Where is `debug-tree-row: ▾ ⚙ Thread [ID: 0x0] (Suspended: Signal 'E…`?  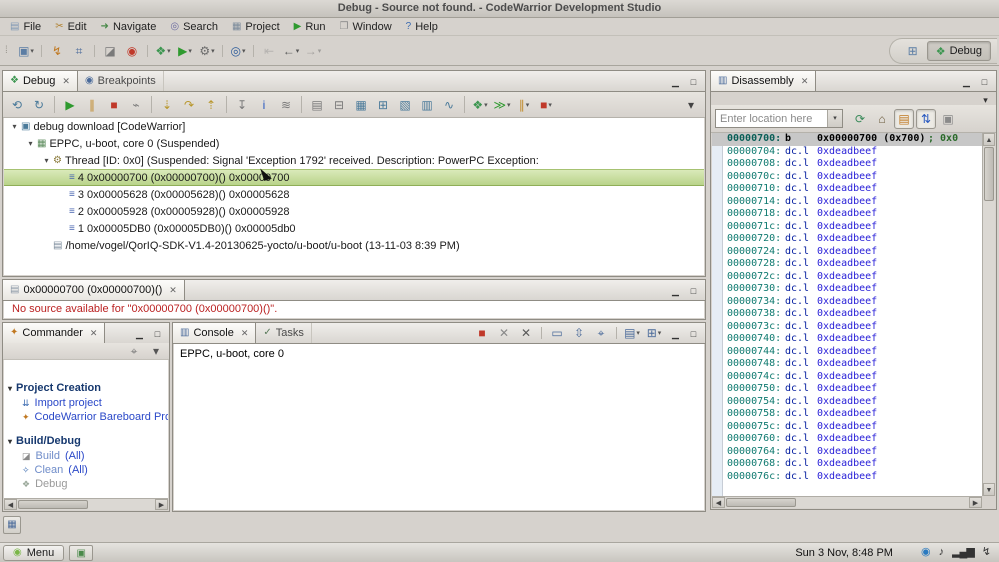 debug-tree-row: ▾ ⚙ Thread [ID: 0x0] (Suspended: Signal 'E… is located at coordinates (354, 160).